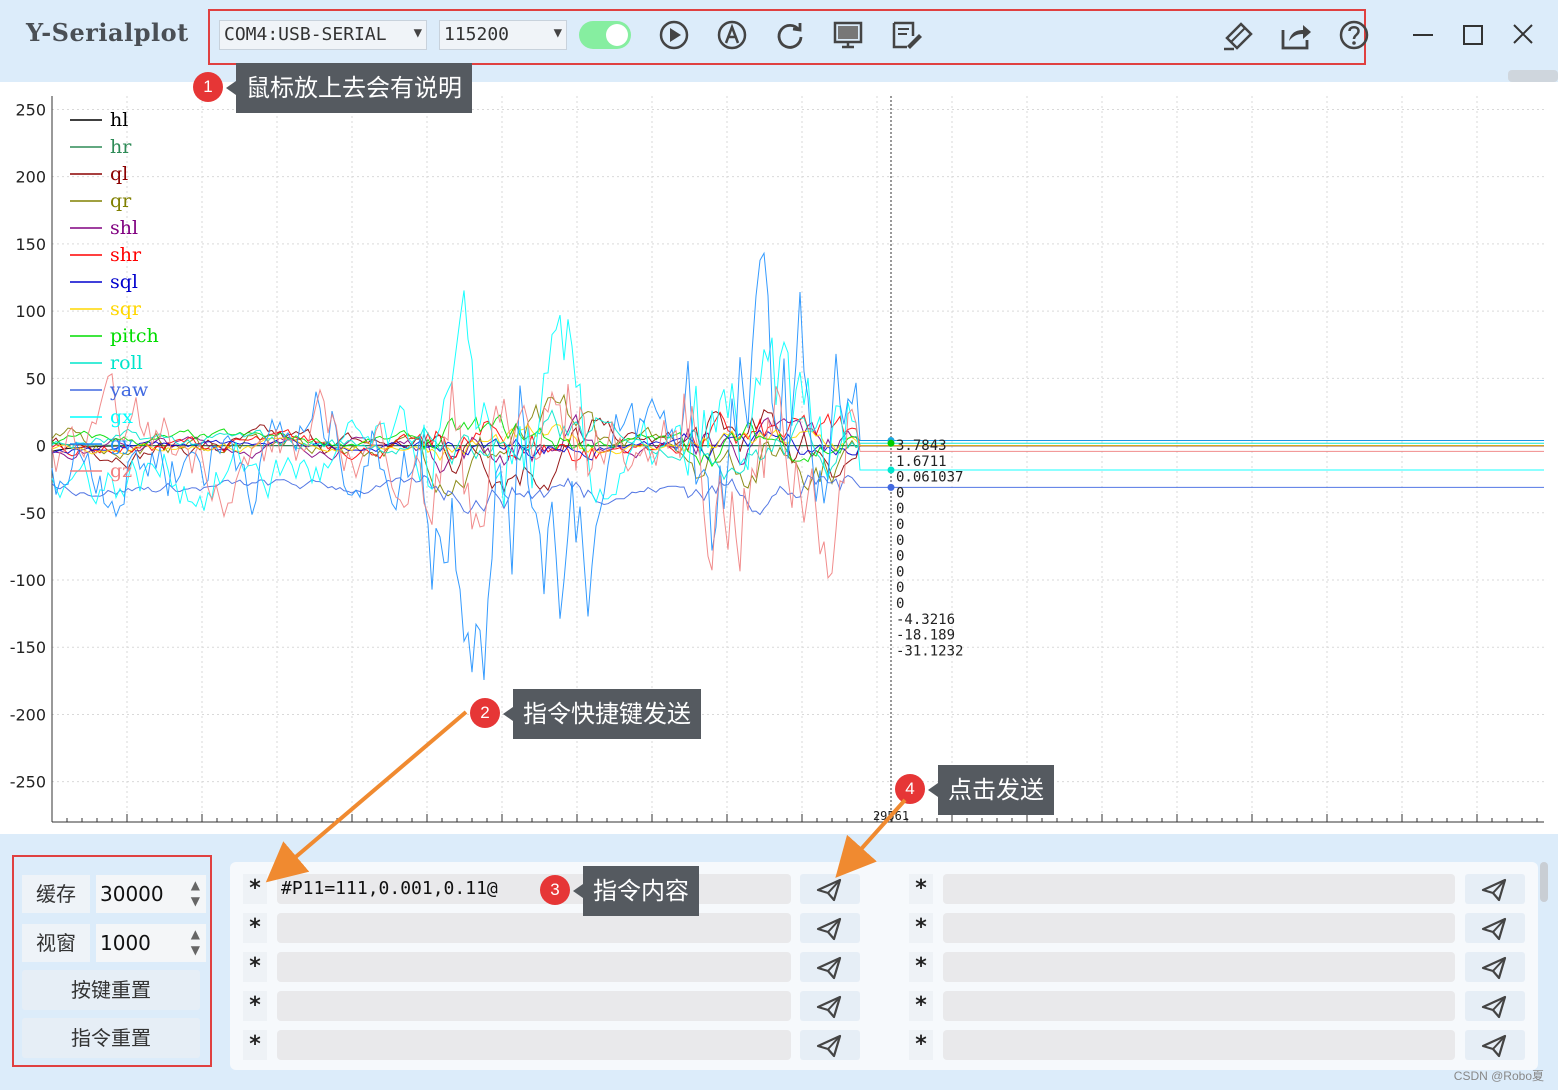 This screenshot has width=1558, height=1090. What do you see at coordinates (33, 513) in the screenshot?
I see `y-tick-label: -50` at bounding box center [33, 513].